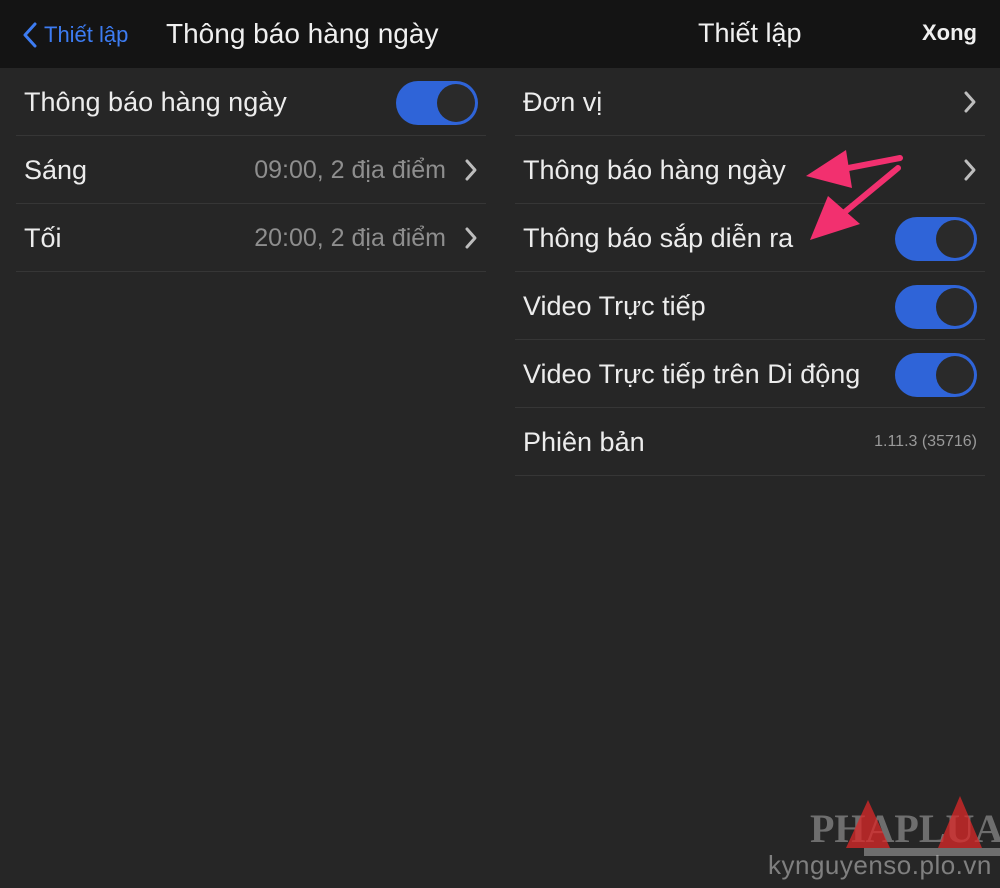  What do you see at coordinates (614, 306) in the screenshot?
I see `row-label: Video Trực tiếp` at bounding box center [614, 306].